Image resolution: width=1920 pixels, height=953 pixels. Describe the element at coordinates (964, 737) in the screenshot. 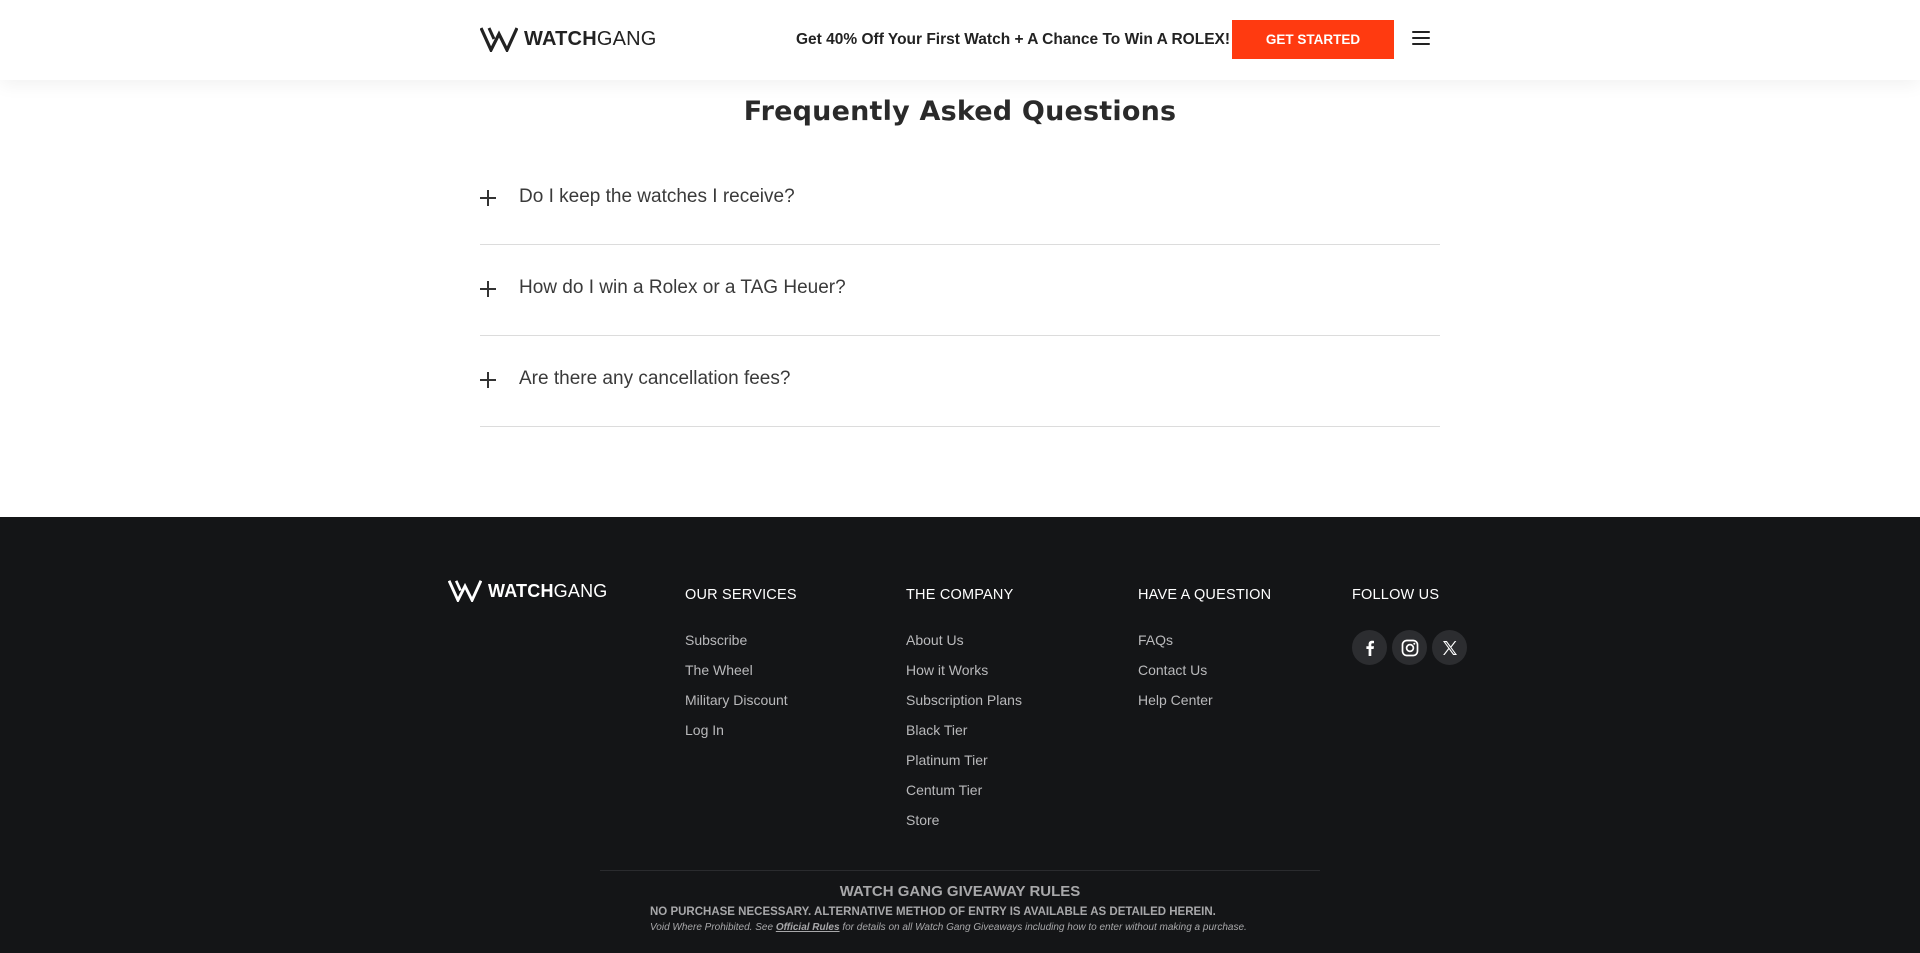

I see `footer-link-black-tier: Black Tier` at that location.